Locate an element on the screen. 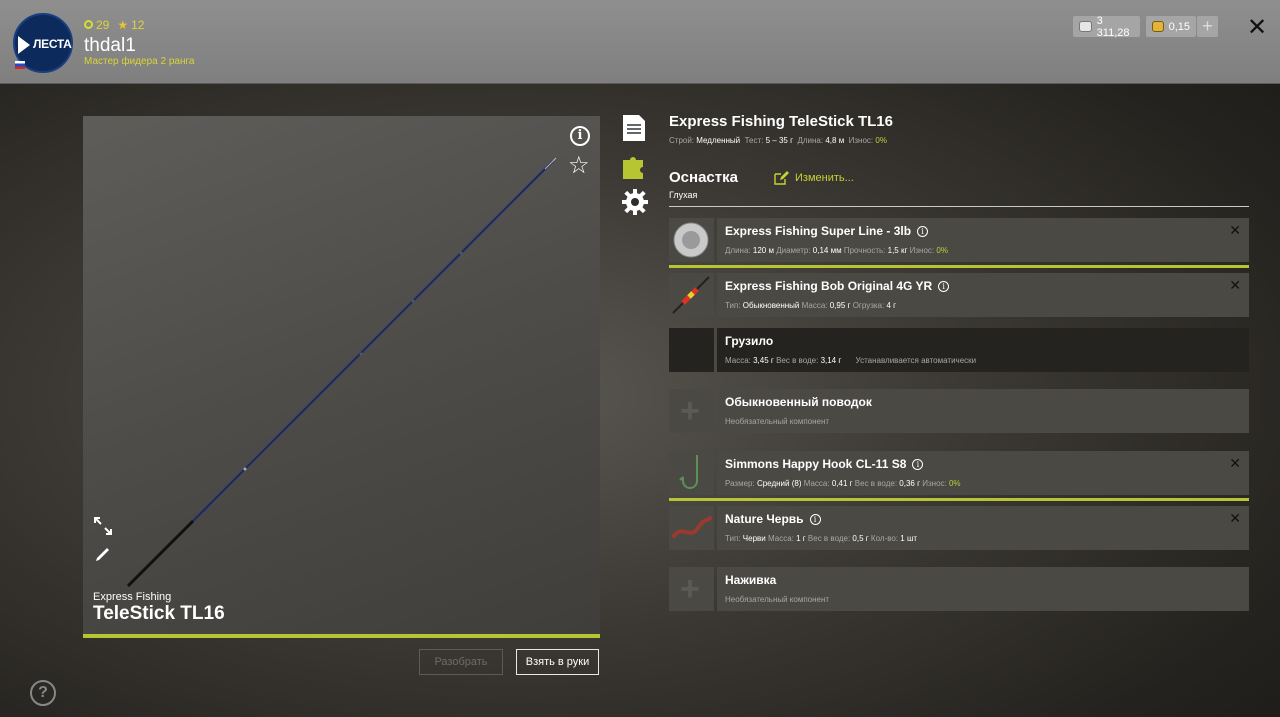 Image resolution: width=1280 pixels, height=717 pixels. level-value: 29 is located at coordinates (103, 25).